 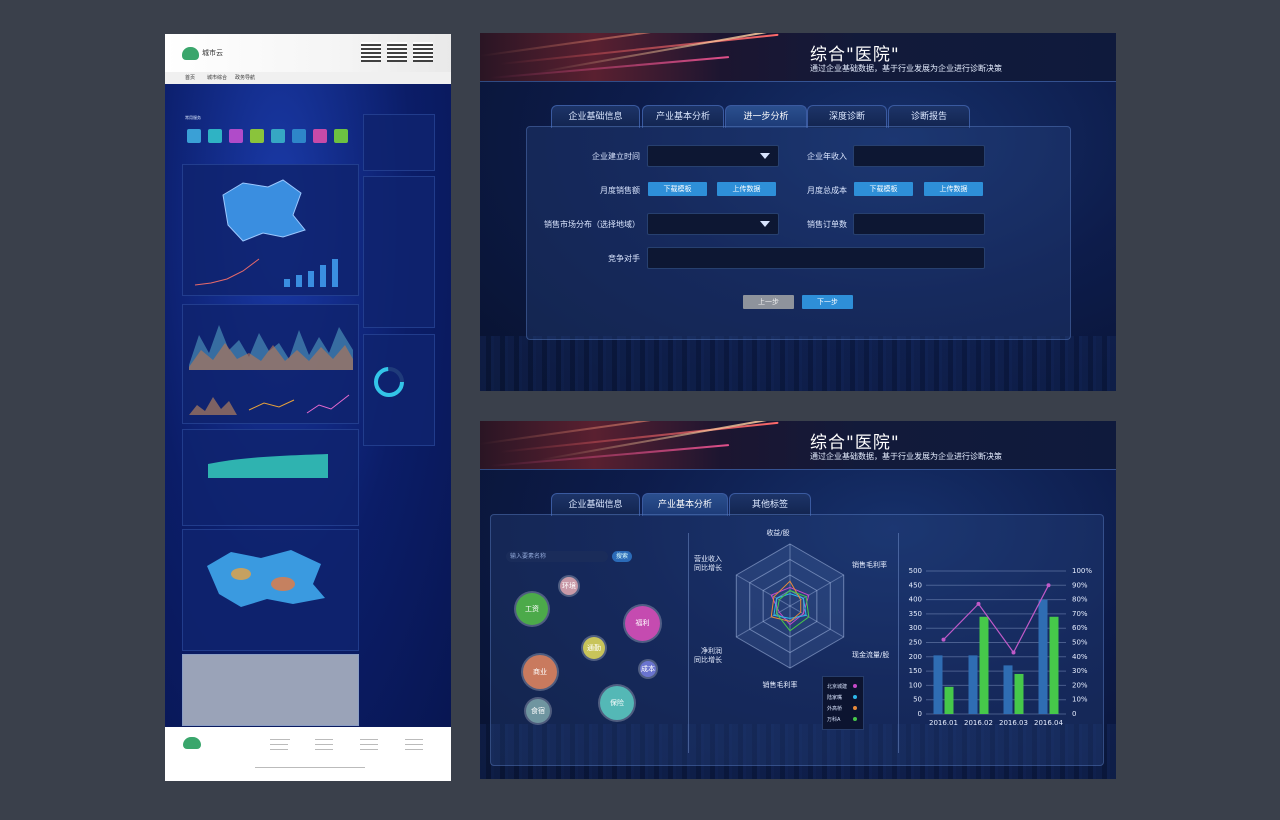 I want to click on y2-tick-label: 0, so click(x=1074, y=714).